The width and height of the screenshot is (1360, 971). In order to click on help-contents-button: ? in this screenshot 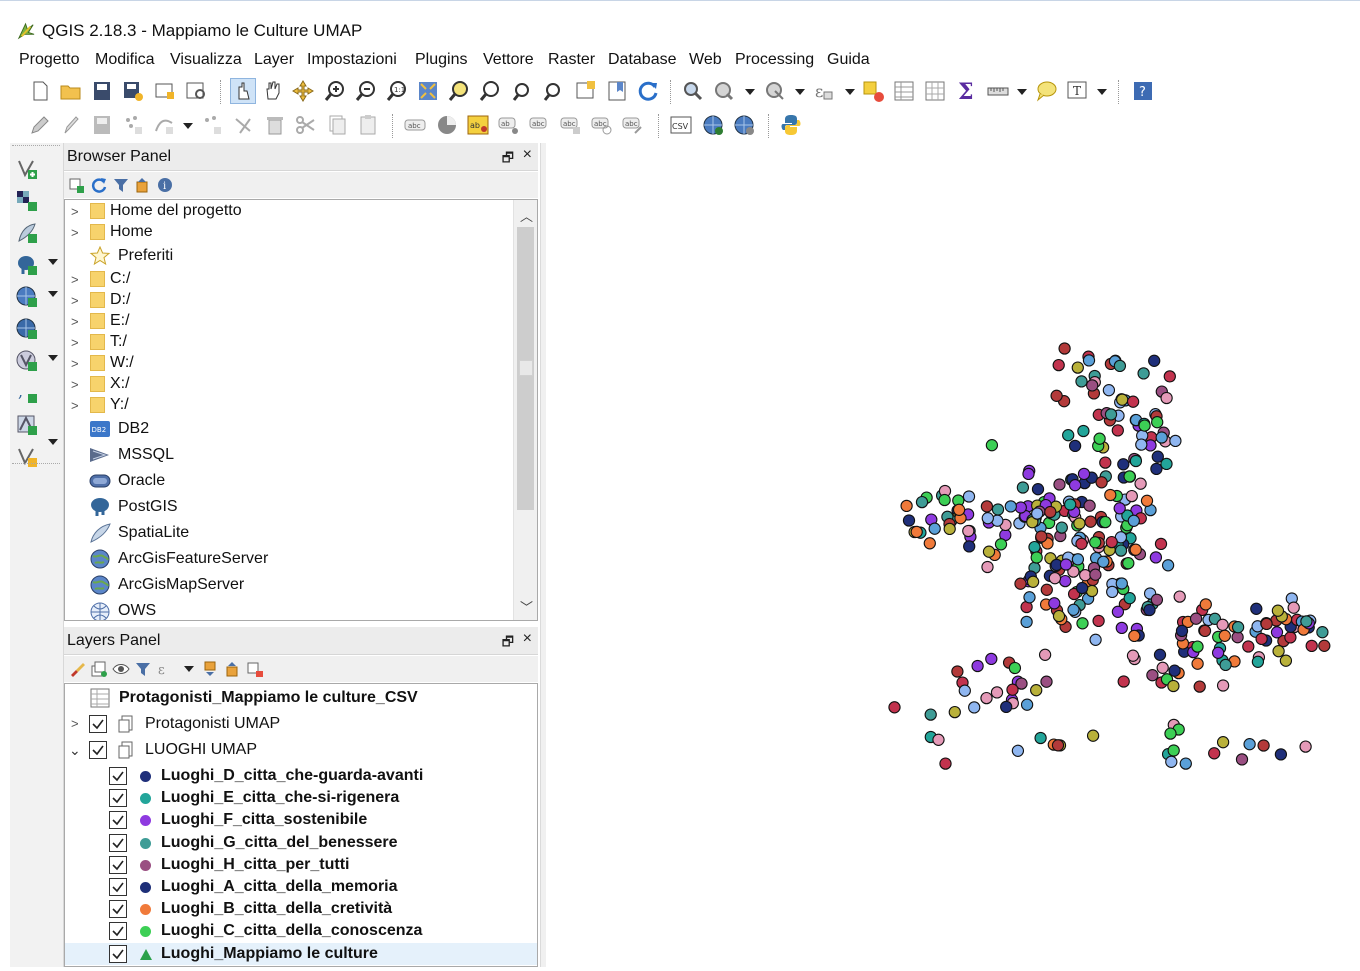, I will do `click(1143, 91)`.